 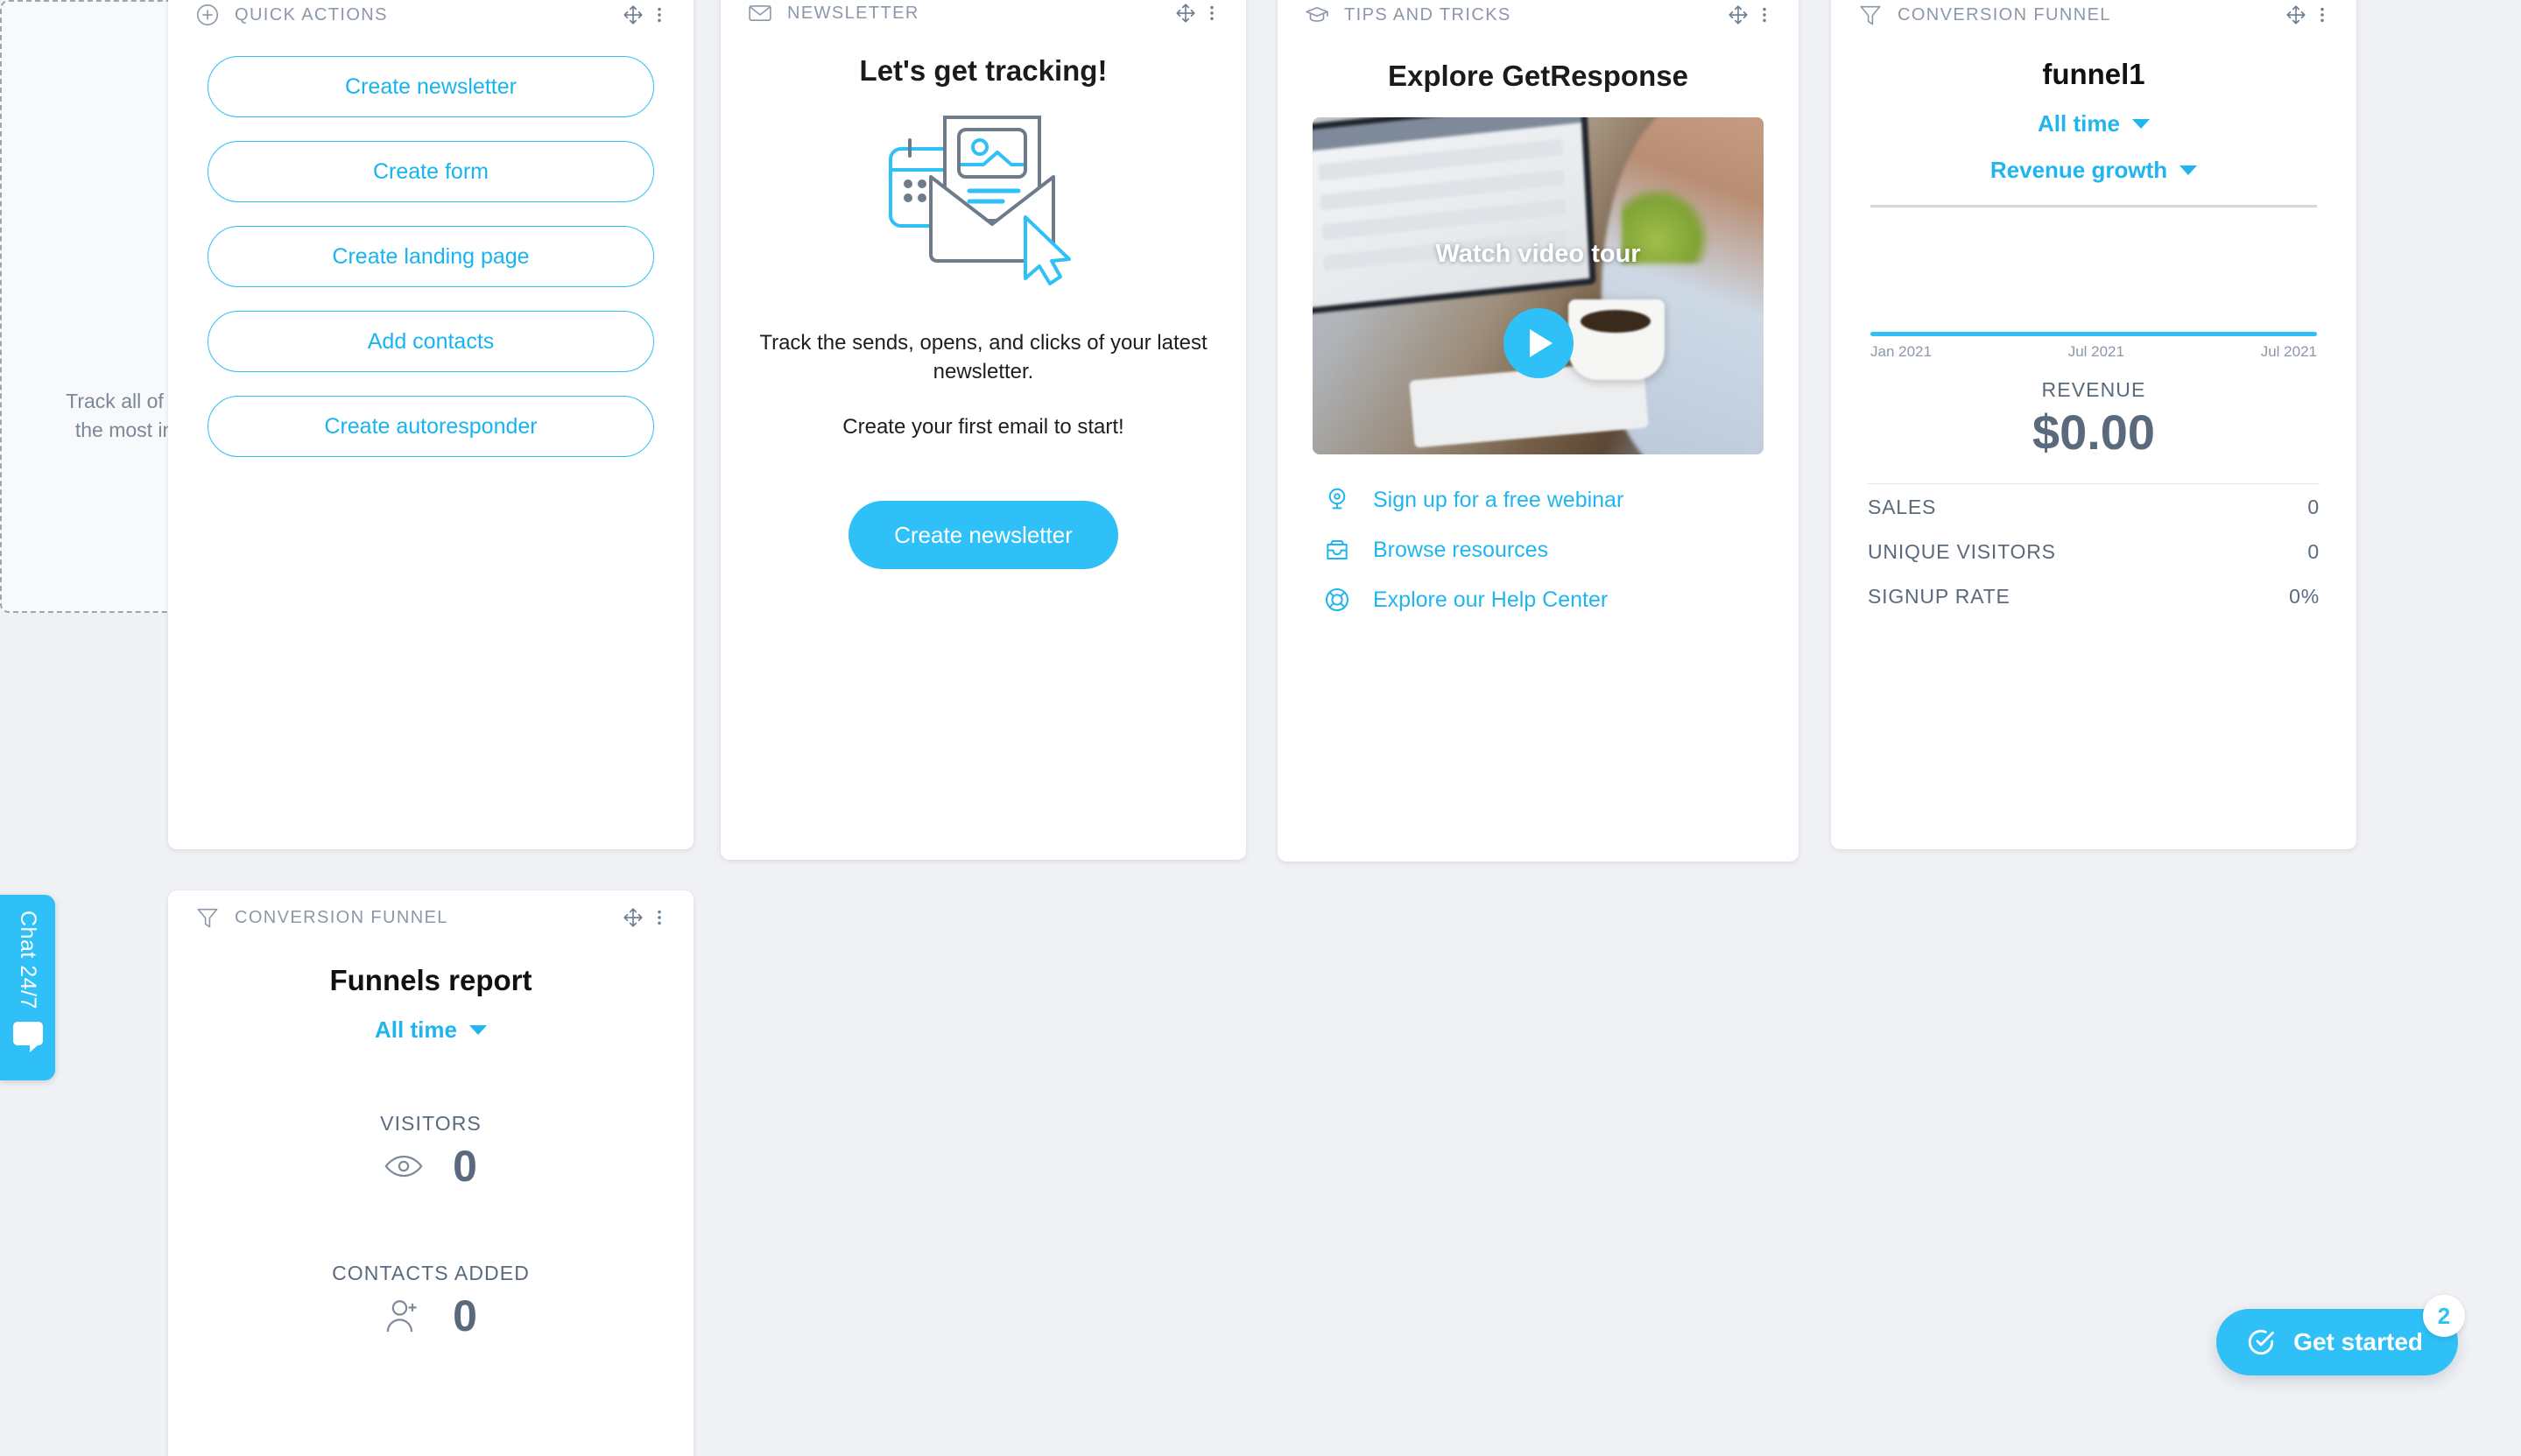 I want to click on newsletter-tracking-illustration, so click(x=983, y=204).